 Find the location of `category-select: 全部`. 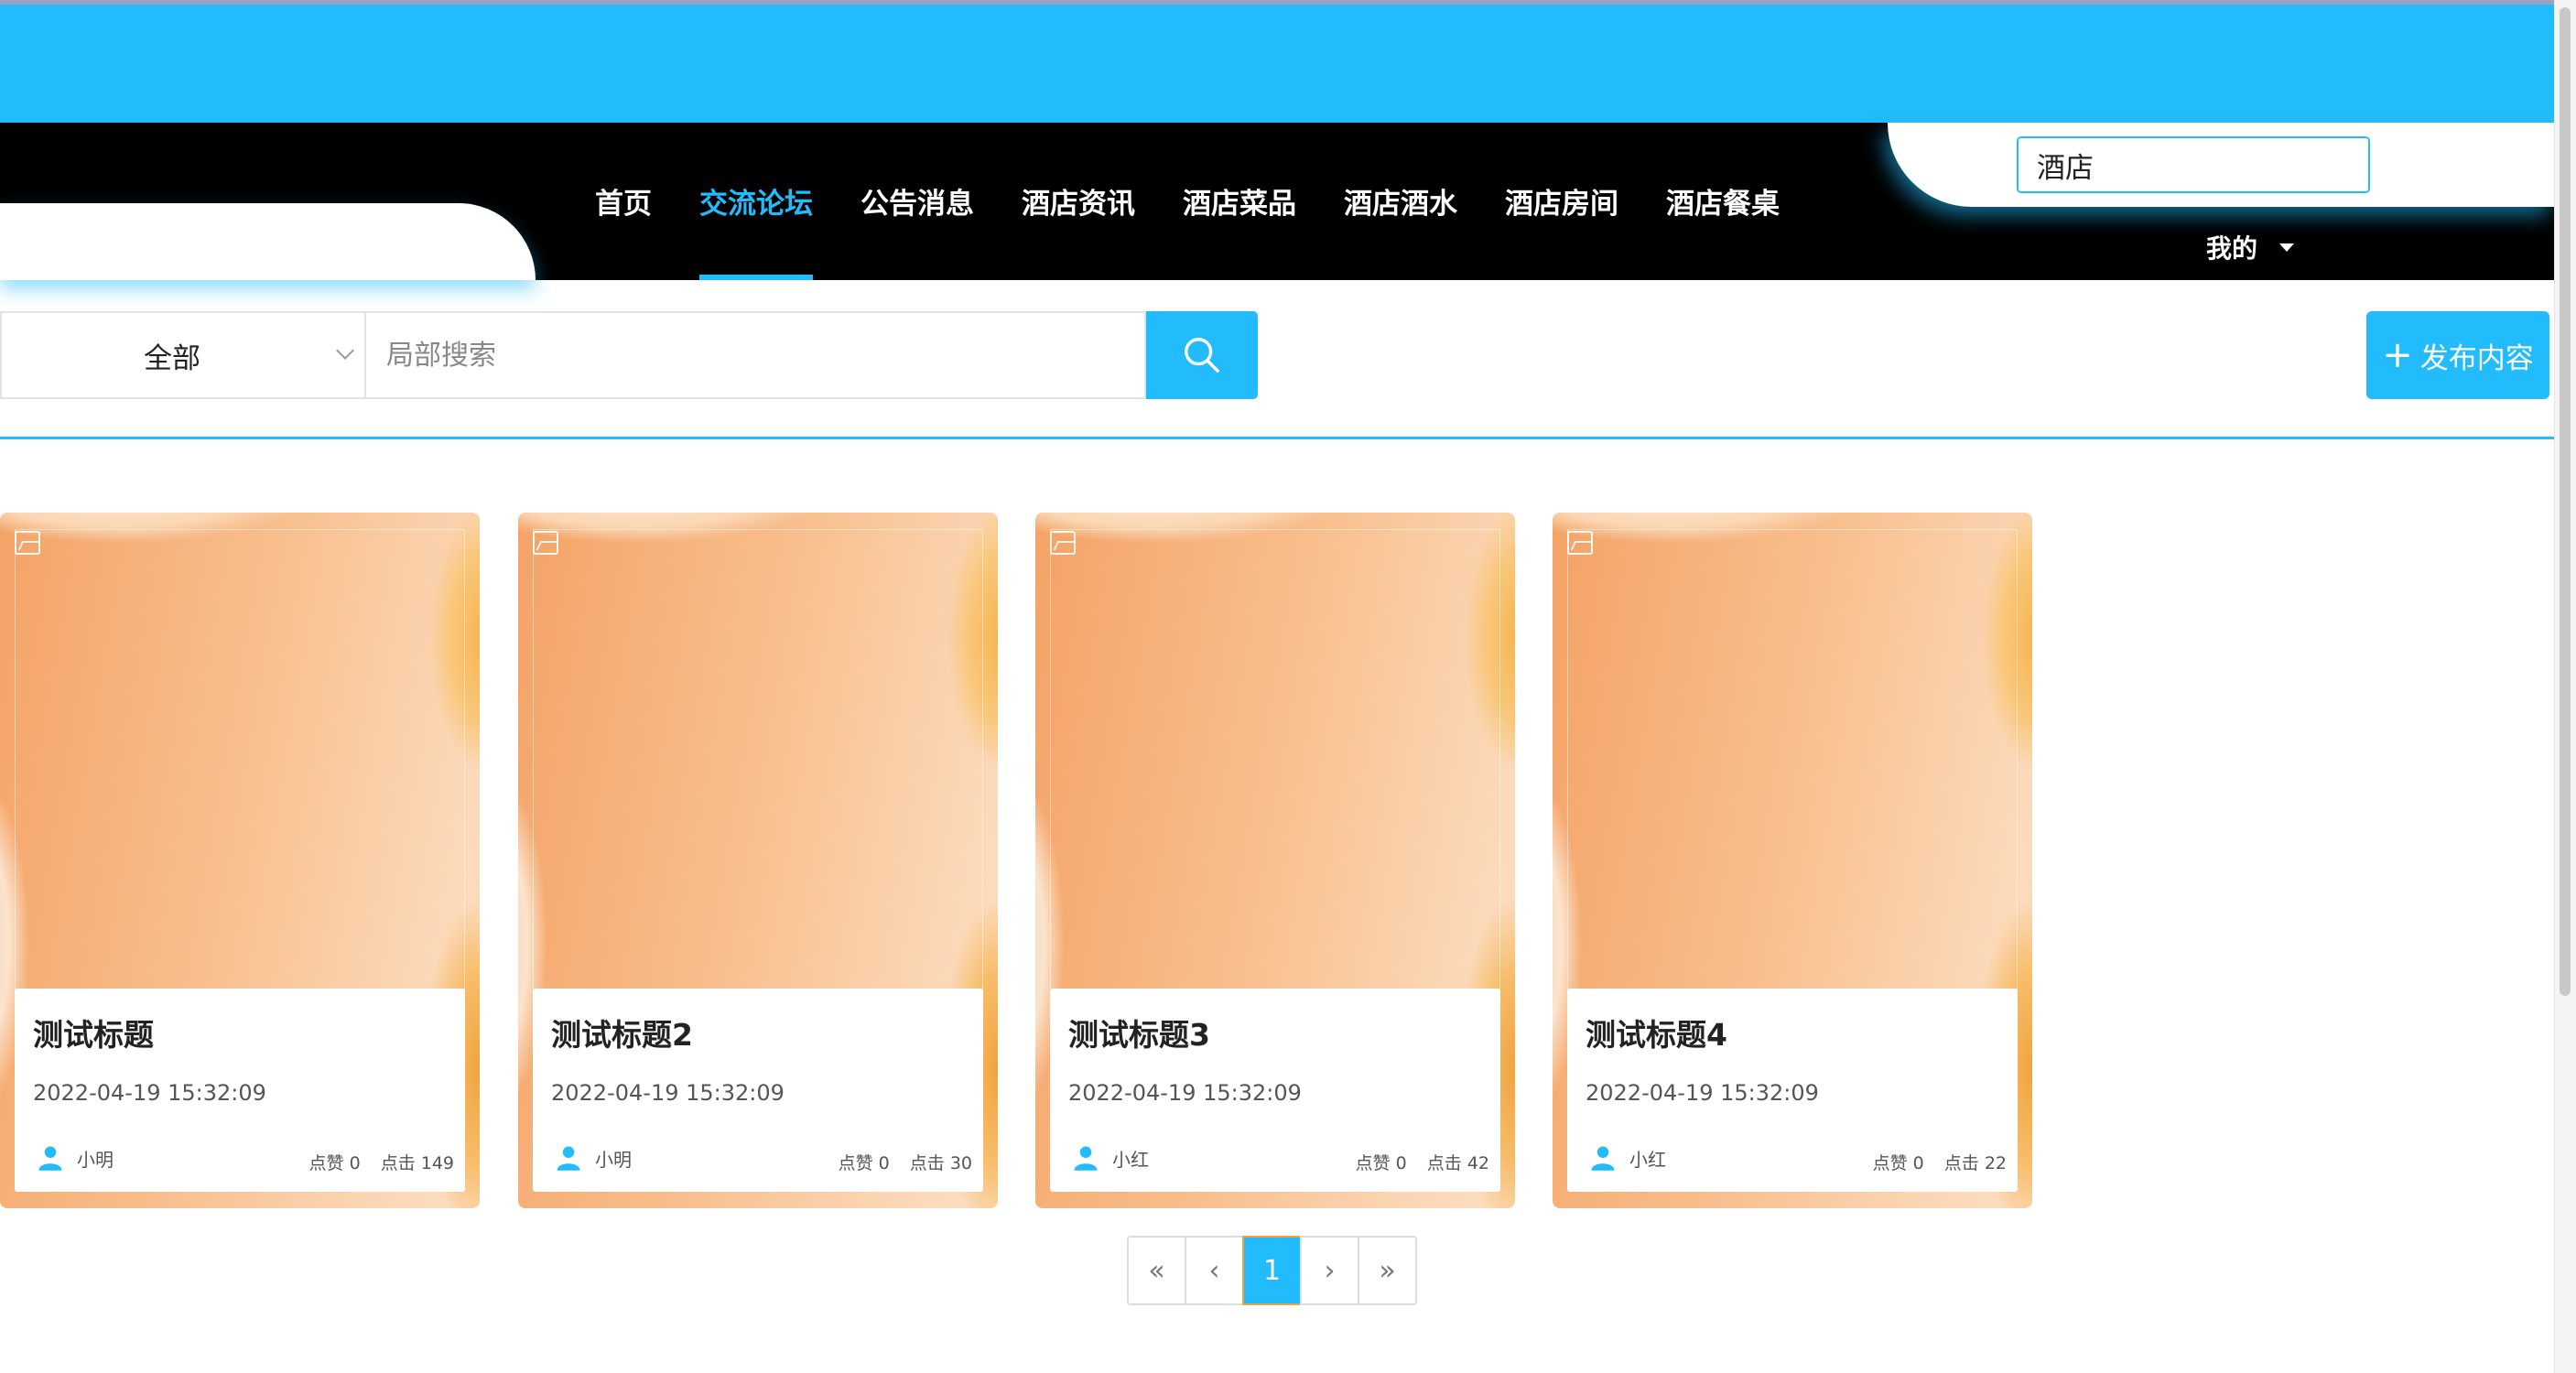

category-select: 全部 is located at coordinates (183, 355).